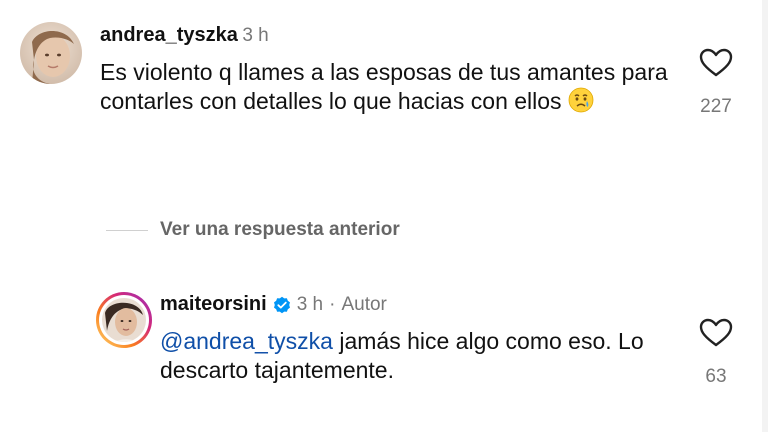 The image size is (768, 432). Describe the element at coordinates (282, 305) in the screenshot. I see `verified-badge-icon` at that location.